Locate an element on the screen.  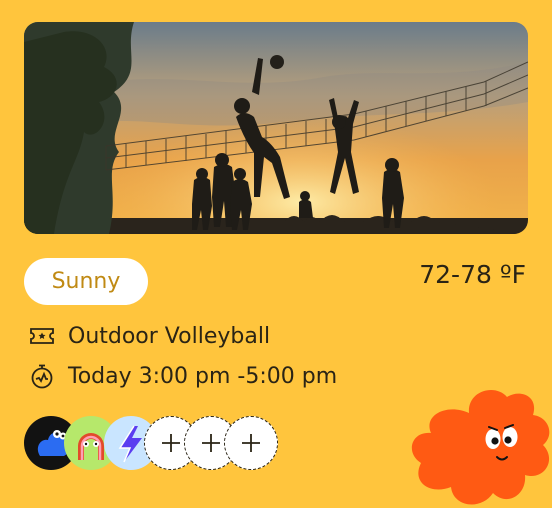
event-title: Outdoor Volleyball is located at coordinates (169, 336).